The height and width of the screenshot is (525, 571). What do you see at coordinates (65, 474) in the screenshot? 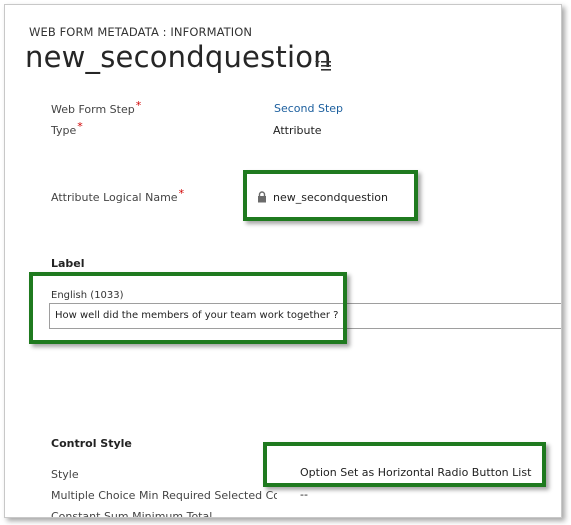
I see `style-label: Style` at bounding box center [65, 474].